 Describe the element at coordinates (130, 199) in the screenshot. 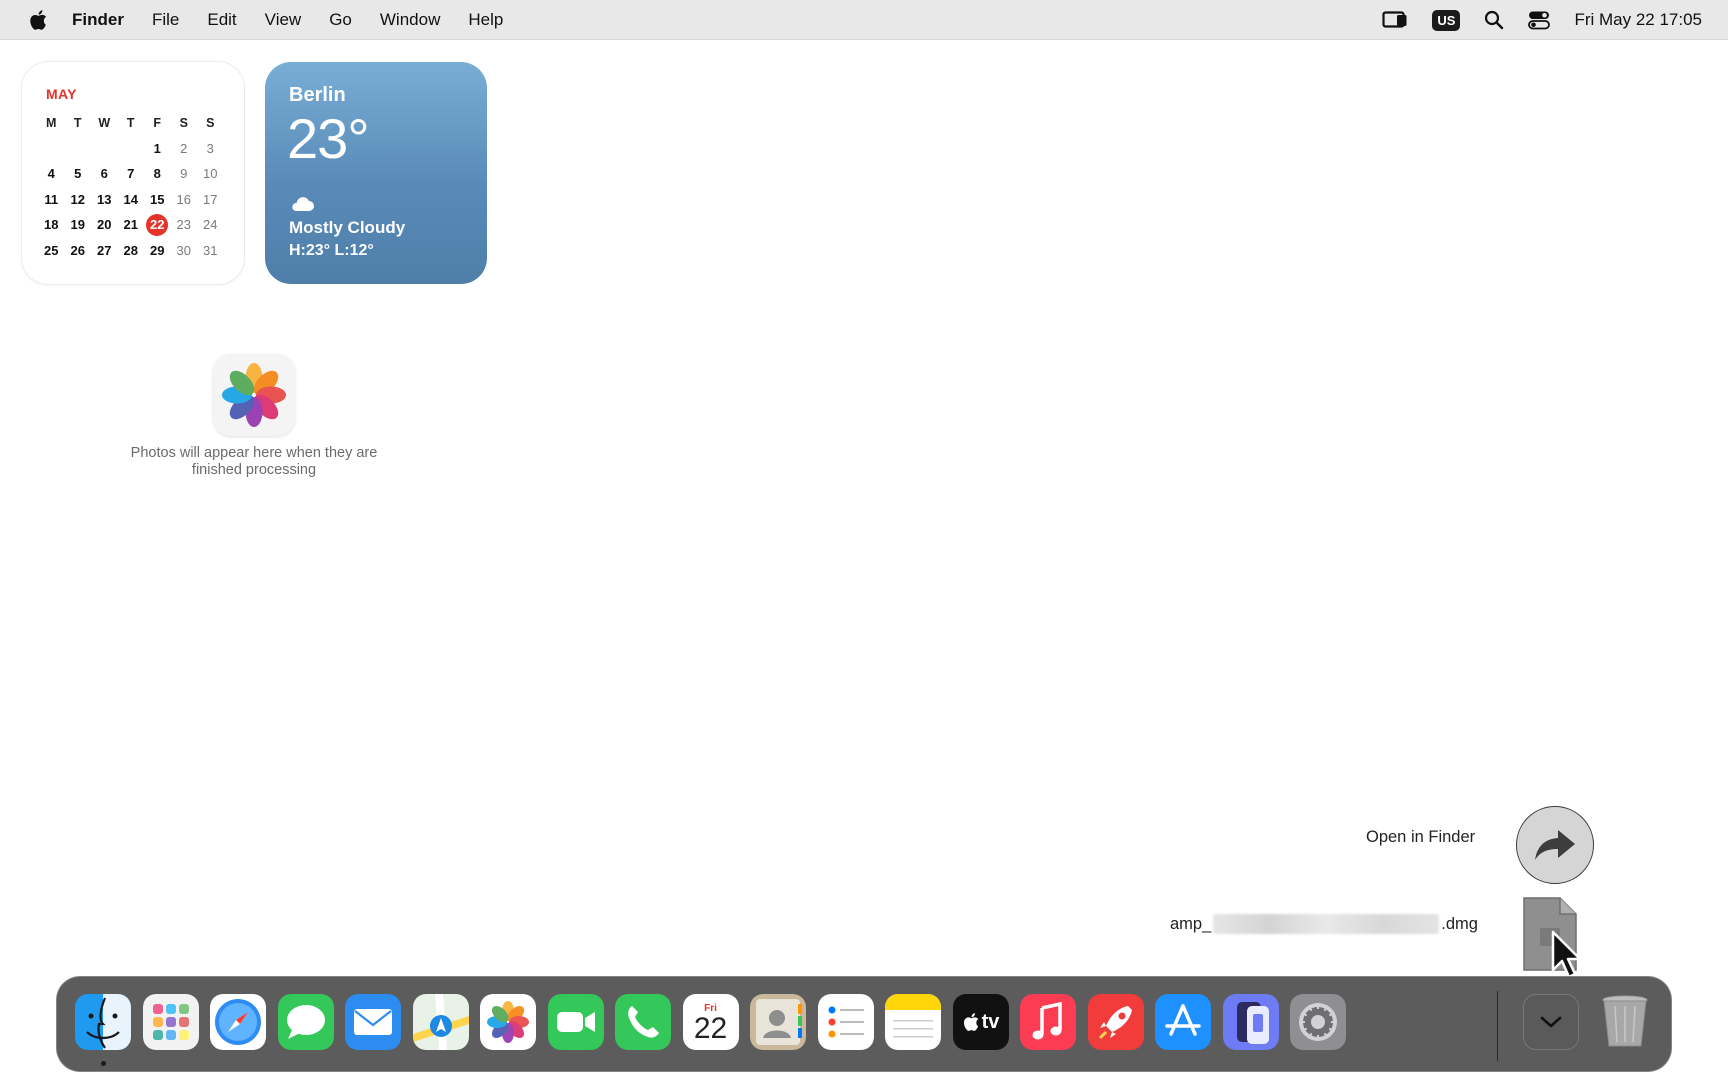

I see `calendar-day: 14` at that location.